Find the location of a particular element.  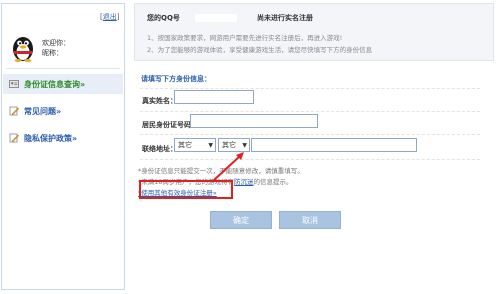

cancel-button: 取消 is located at coordinates (310, 220).